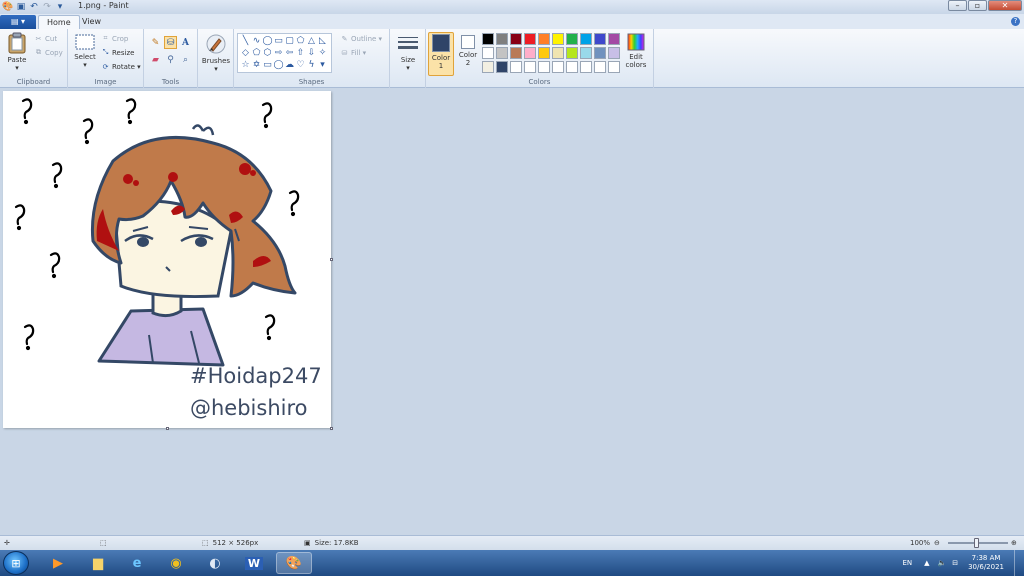 Image resolution: width=1024 pixels, height=576 pixels. I want to click on taskbar-explorer: ▆, so click(98, 563).